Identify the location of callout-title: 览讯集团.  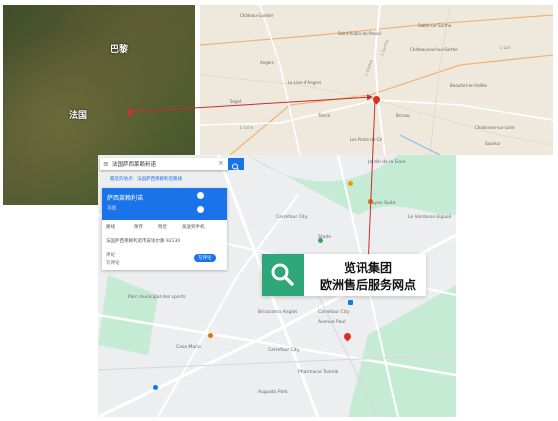
(367, 268).